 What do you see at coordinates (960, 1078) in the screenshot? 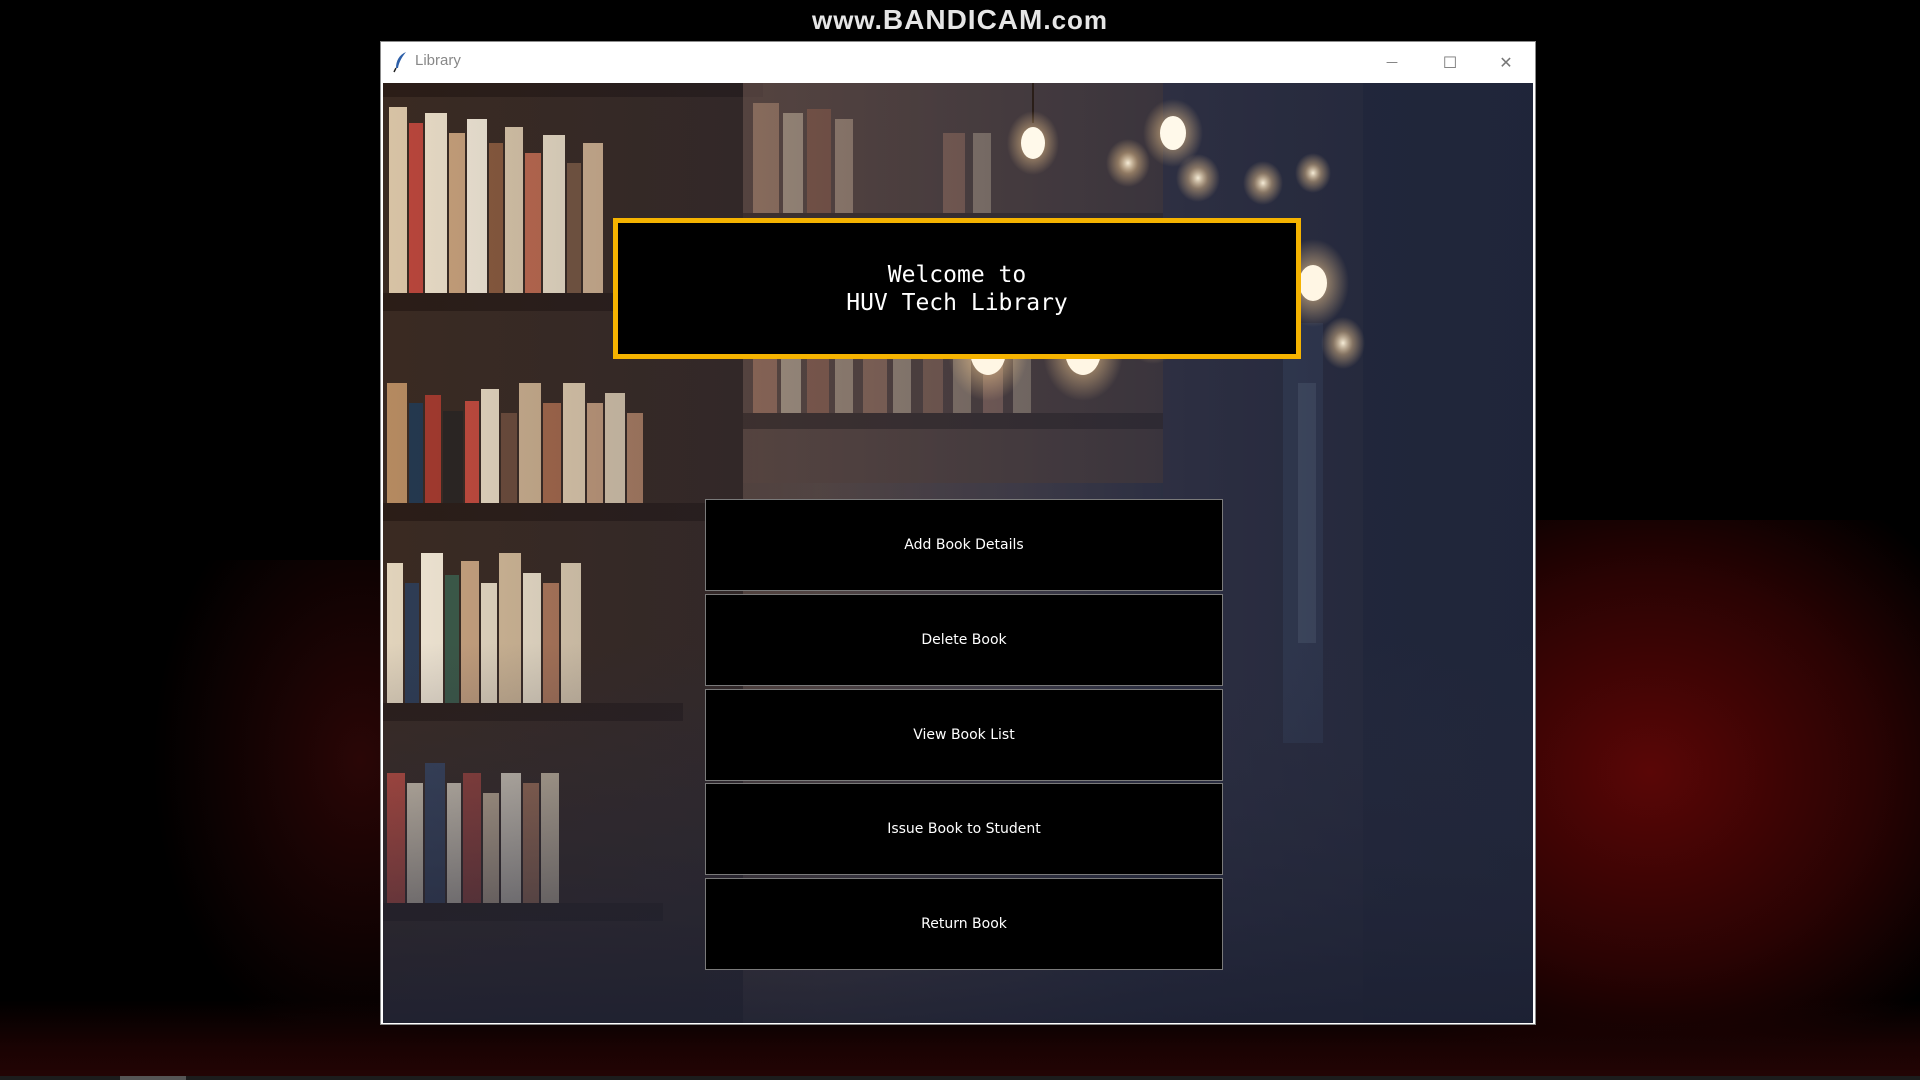
I see `taskbar` at bounding box center [960, 1078].